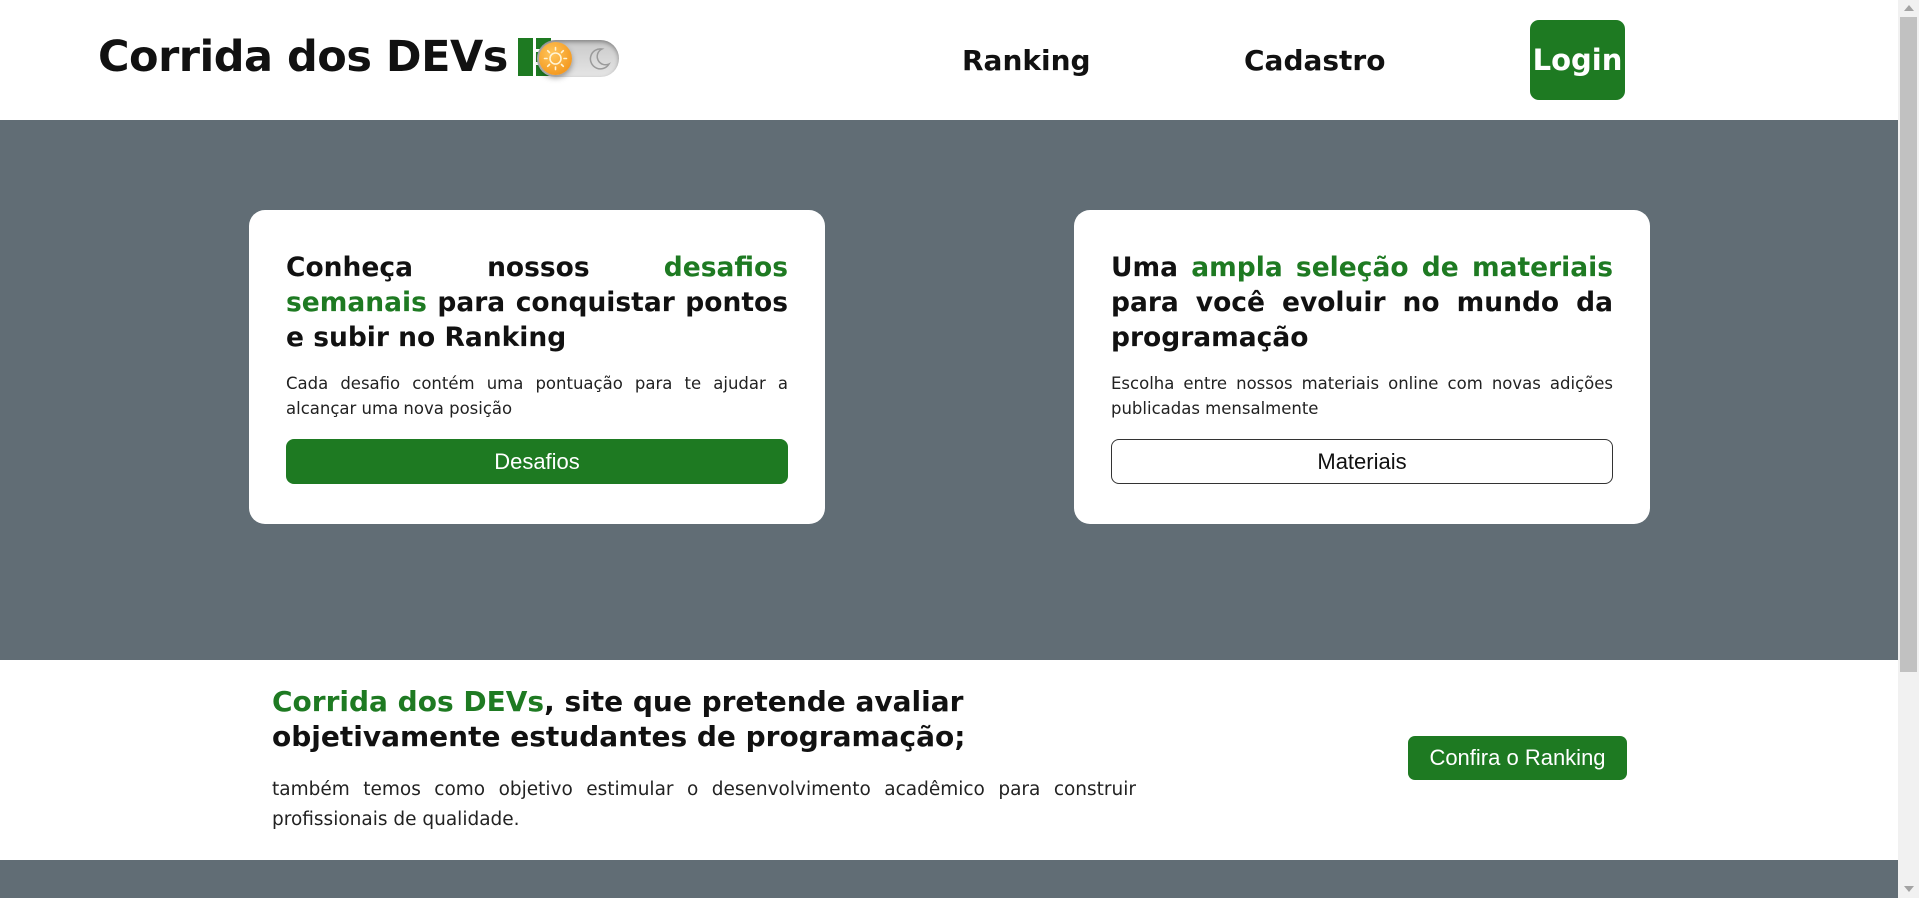  Describe the element at coordinates (949, 60) in the screenshot. I see `site-header: Corrida dos DEVs Ranking Cadastro Login` at that location.